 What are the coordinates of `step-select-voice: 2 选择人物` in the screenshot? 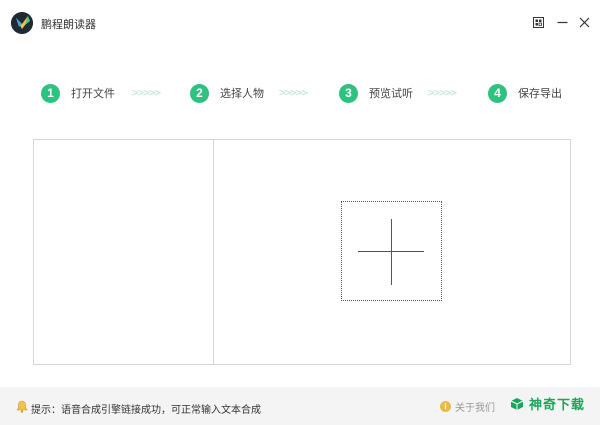 It's located at (227, 93).